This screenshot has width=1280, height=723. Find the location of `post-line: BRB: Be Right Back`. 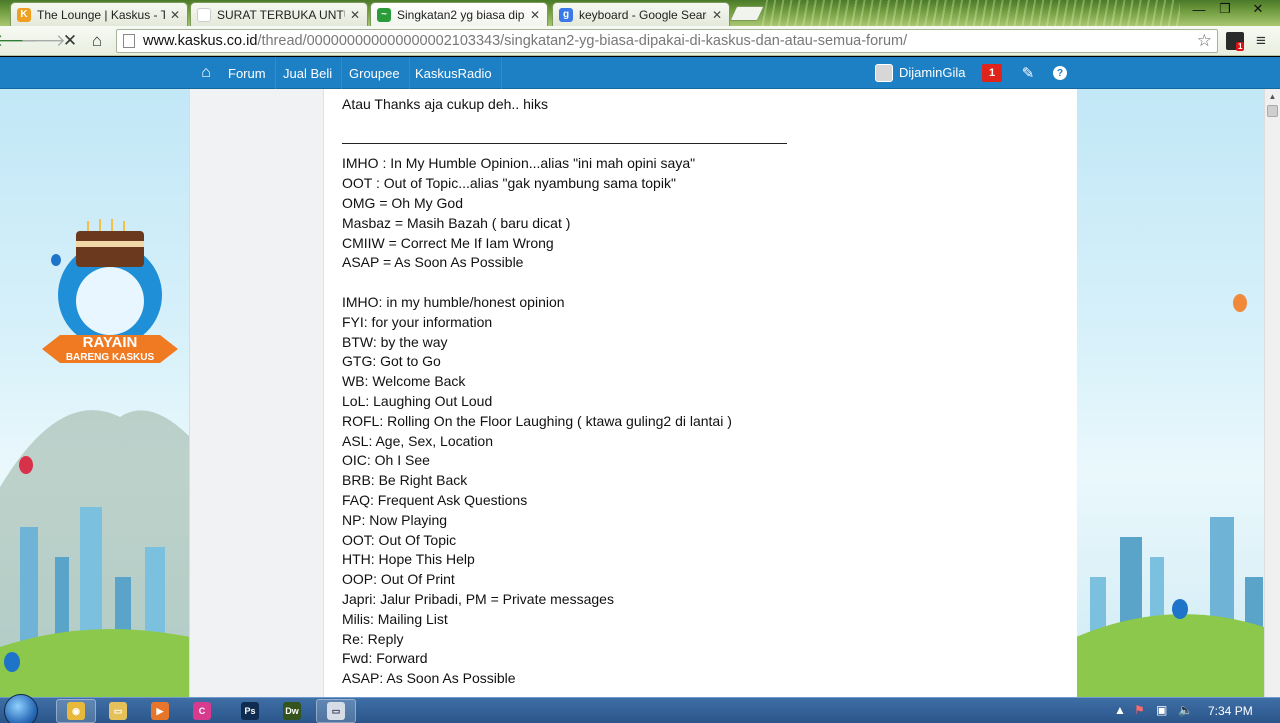

post-line: BRB: Be Right Back is located at coordinates (405, 480).